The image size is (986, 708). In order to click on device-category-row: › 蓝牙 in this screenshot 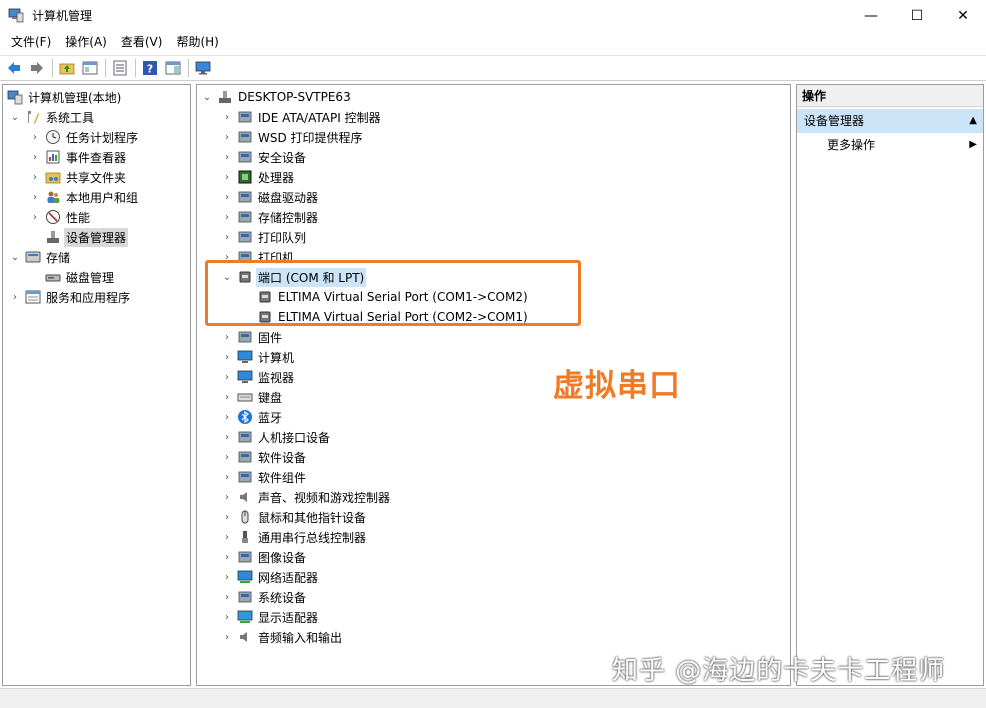, I will do `click(252, 417)`.